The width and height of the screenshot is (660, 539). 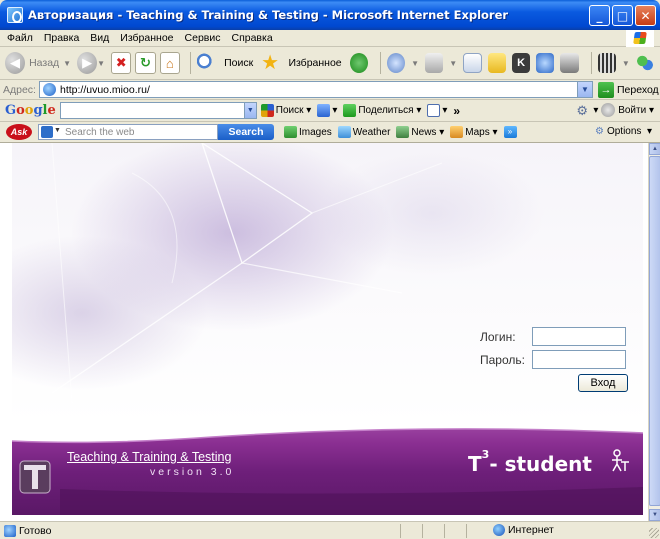 What do you see at coordinates (437, 110) in the screenshot?
I see `google-sidebar-button: ▾` at bounding box center [437, 110].